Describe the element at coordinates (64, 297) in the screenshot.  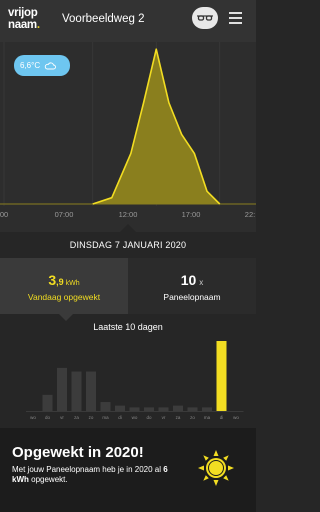
I see `today-production-label: Vandaag opgewekt` at that location.